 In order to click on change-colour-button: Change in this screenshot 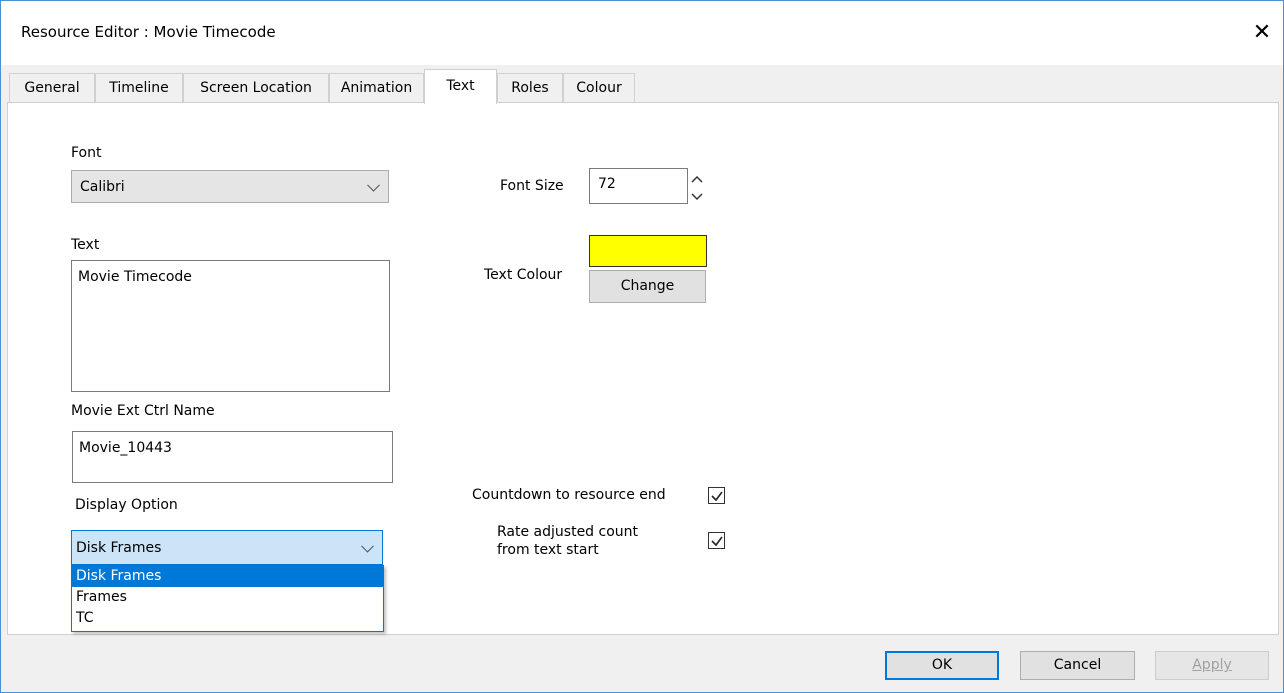, I will do `click(647, 286)`.